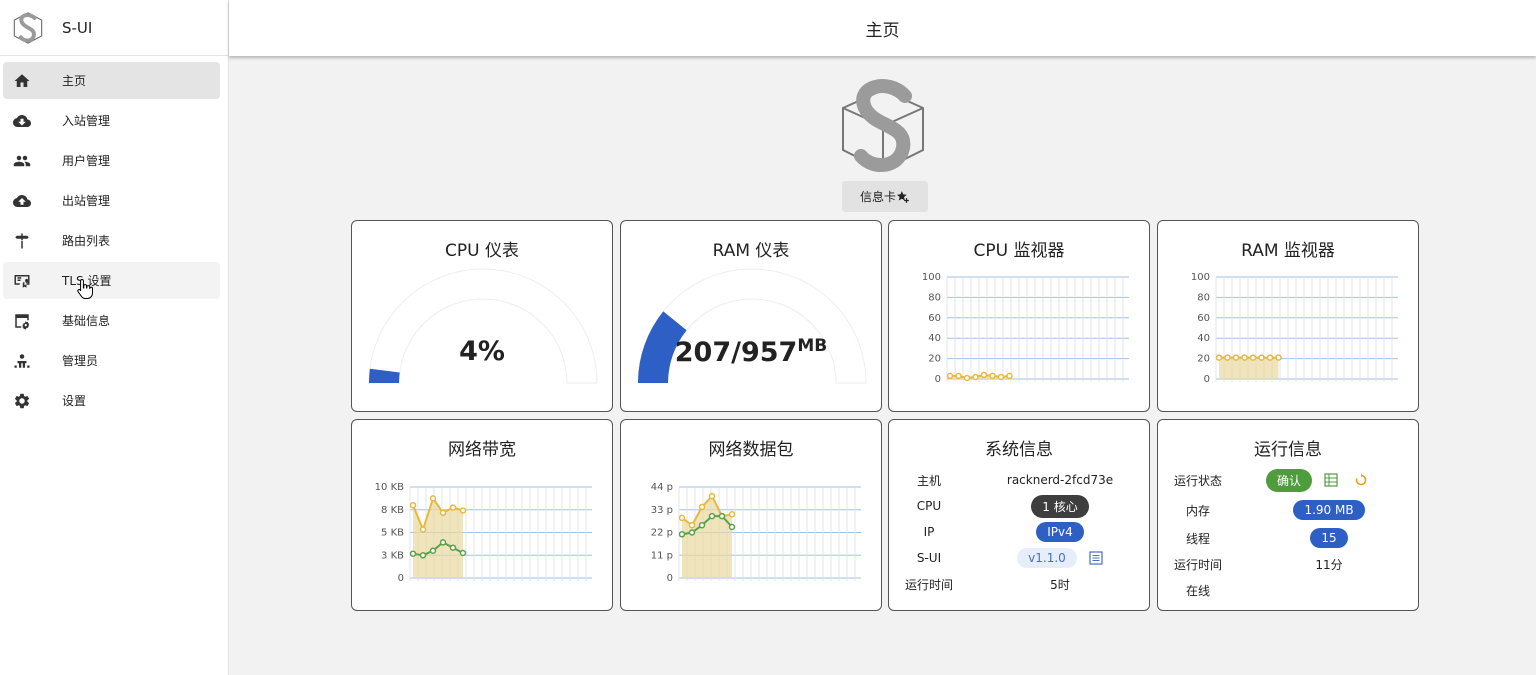 The width and height of the screenshot is (1536, 675). What do you see at coordinates (389, 487) in the screenshot?
I see `y-tick-label: 10 KB` at bounding box center [389, 487].